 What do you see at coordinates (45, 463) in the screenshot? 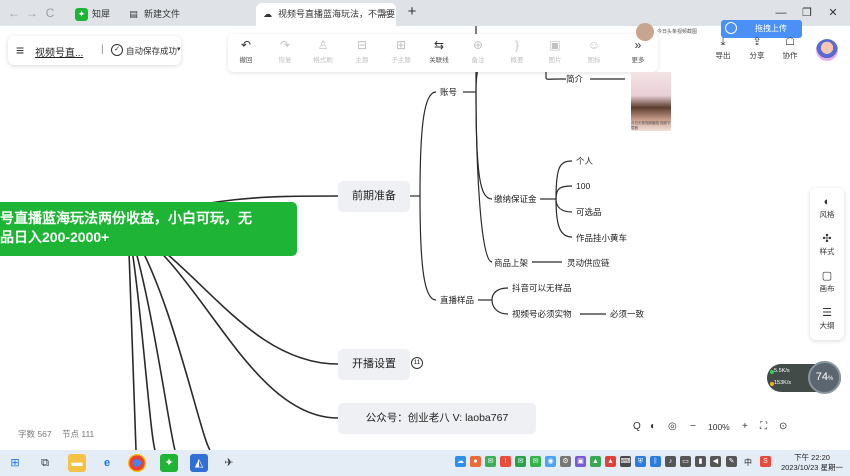
I see `task-view-icon: ⧉` at bounding box center [45, 463].